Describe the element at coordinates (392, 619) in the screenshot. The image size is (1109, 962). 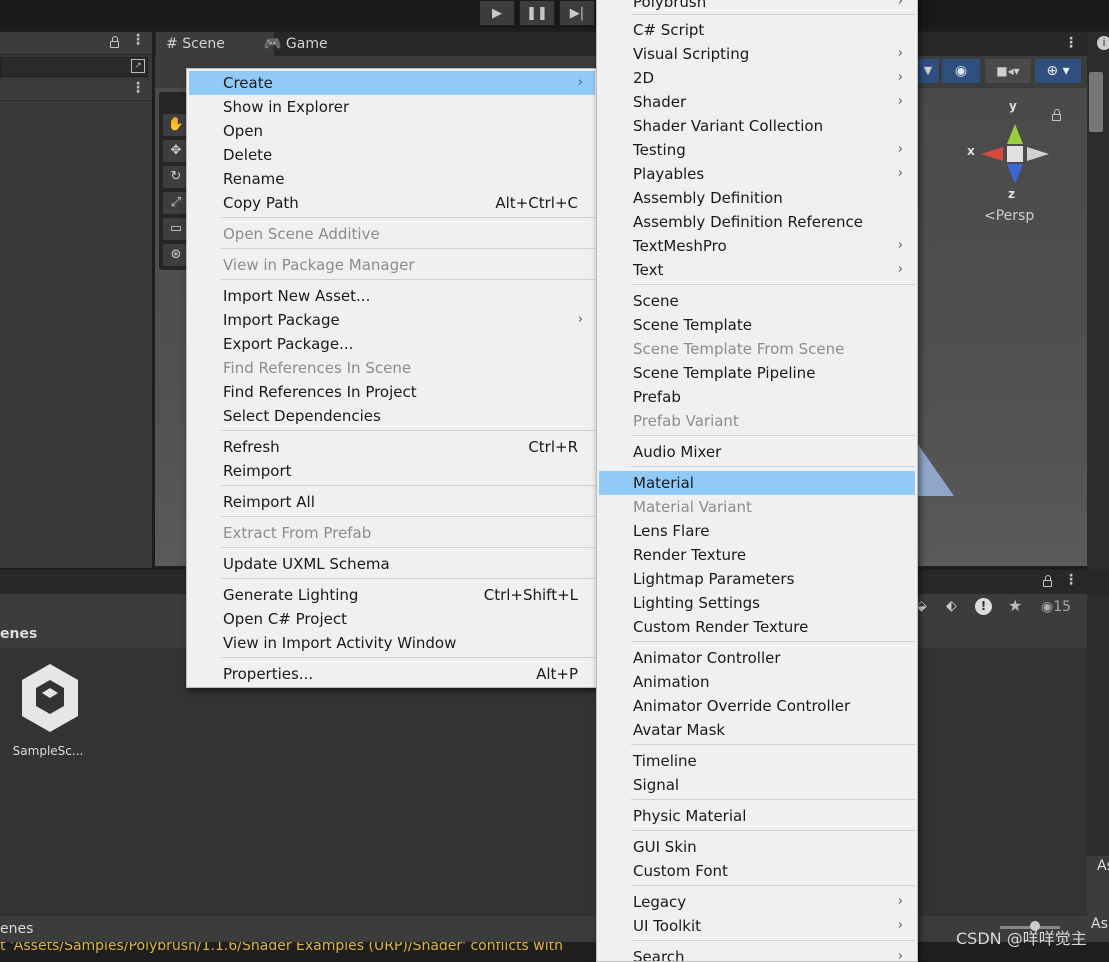
I see `menu-item: Open C# Project` at that location.